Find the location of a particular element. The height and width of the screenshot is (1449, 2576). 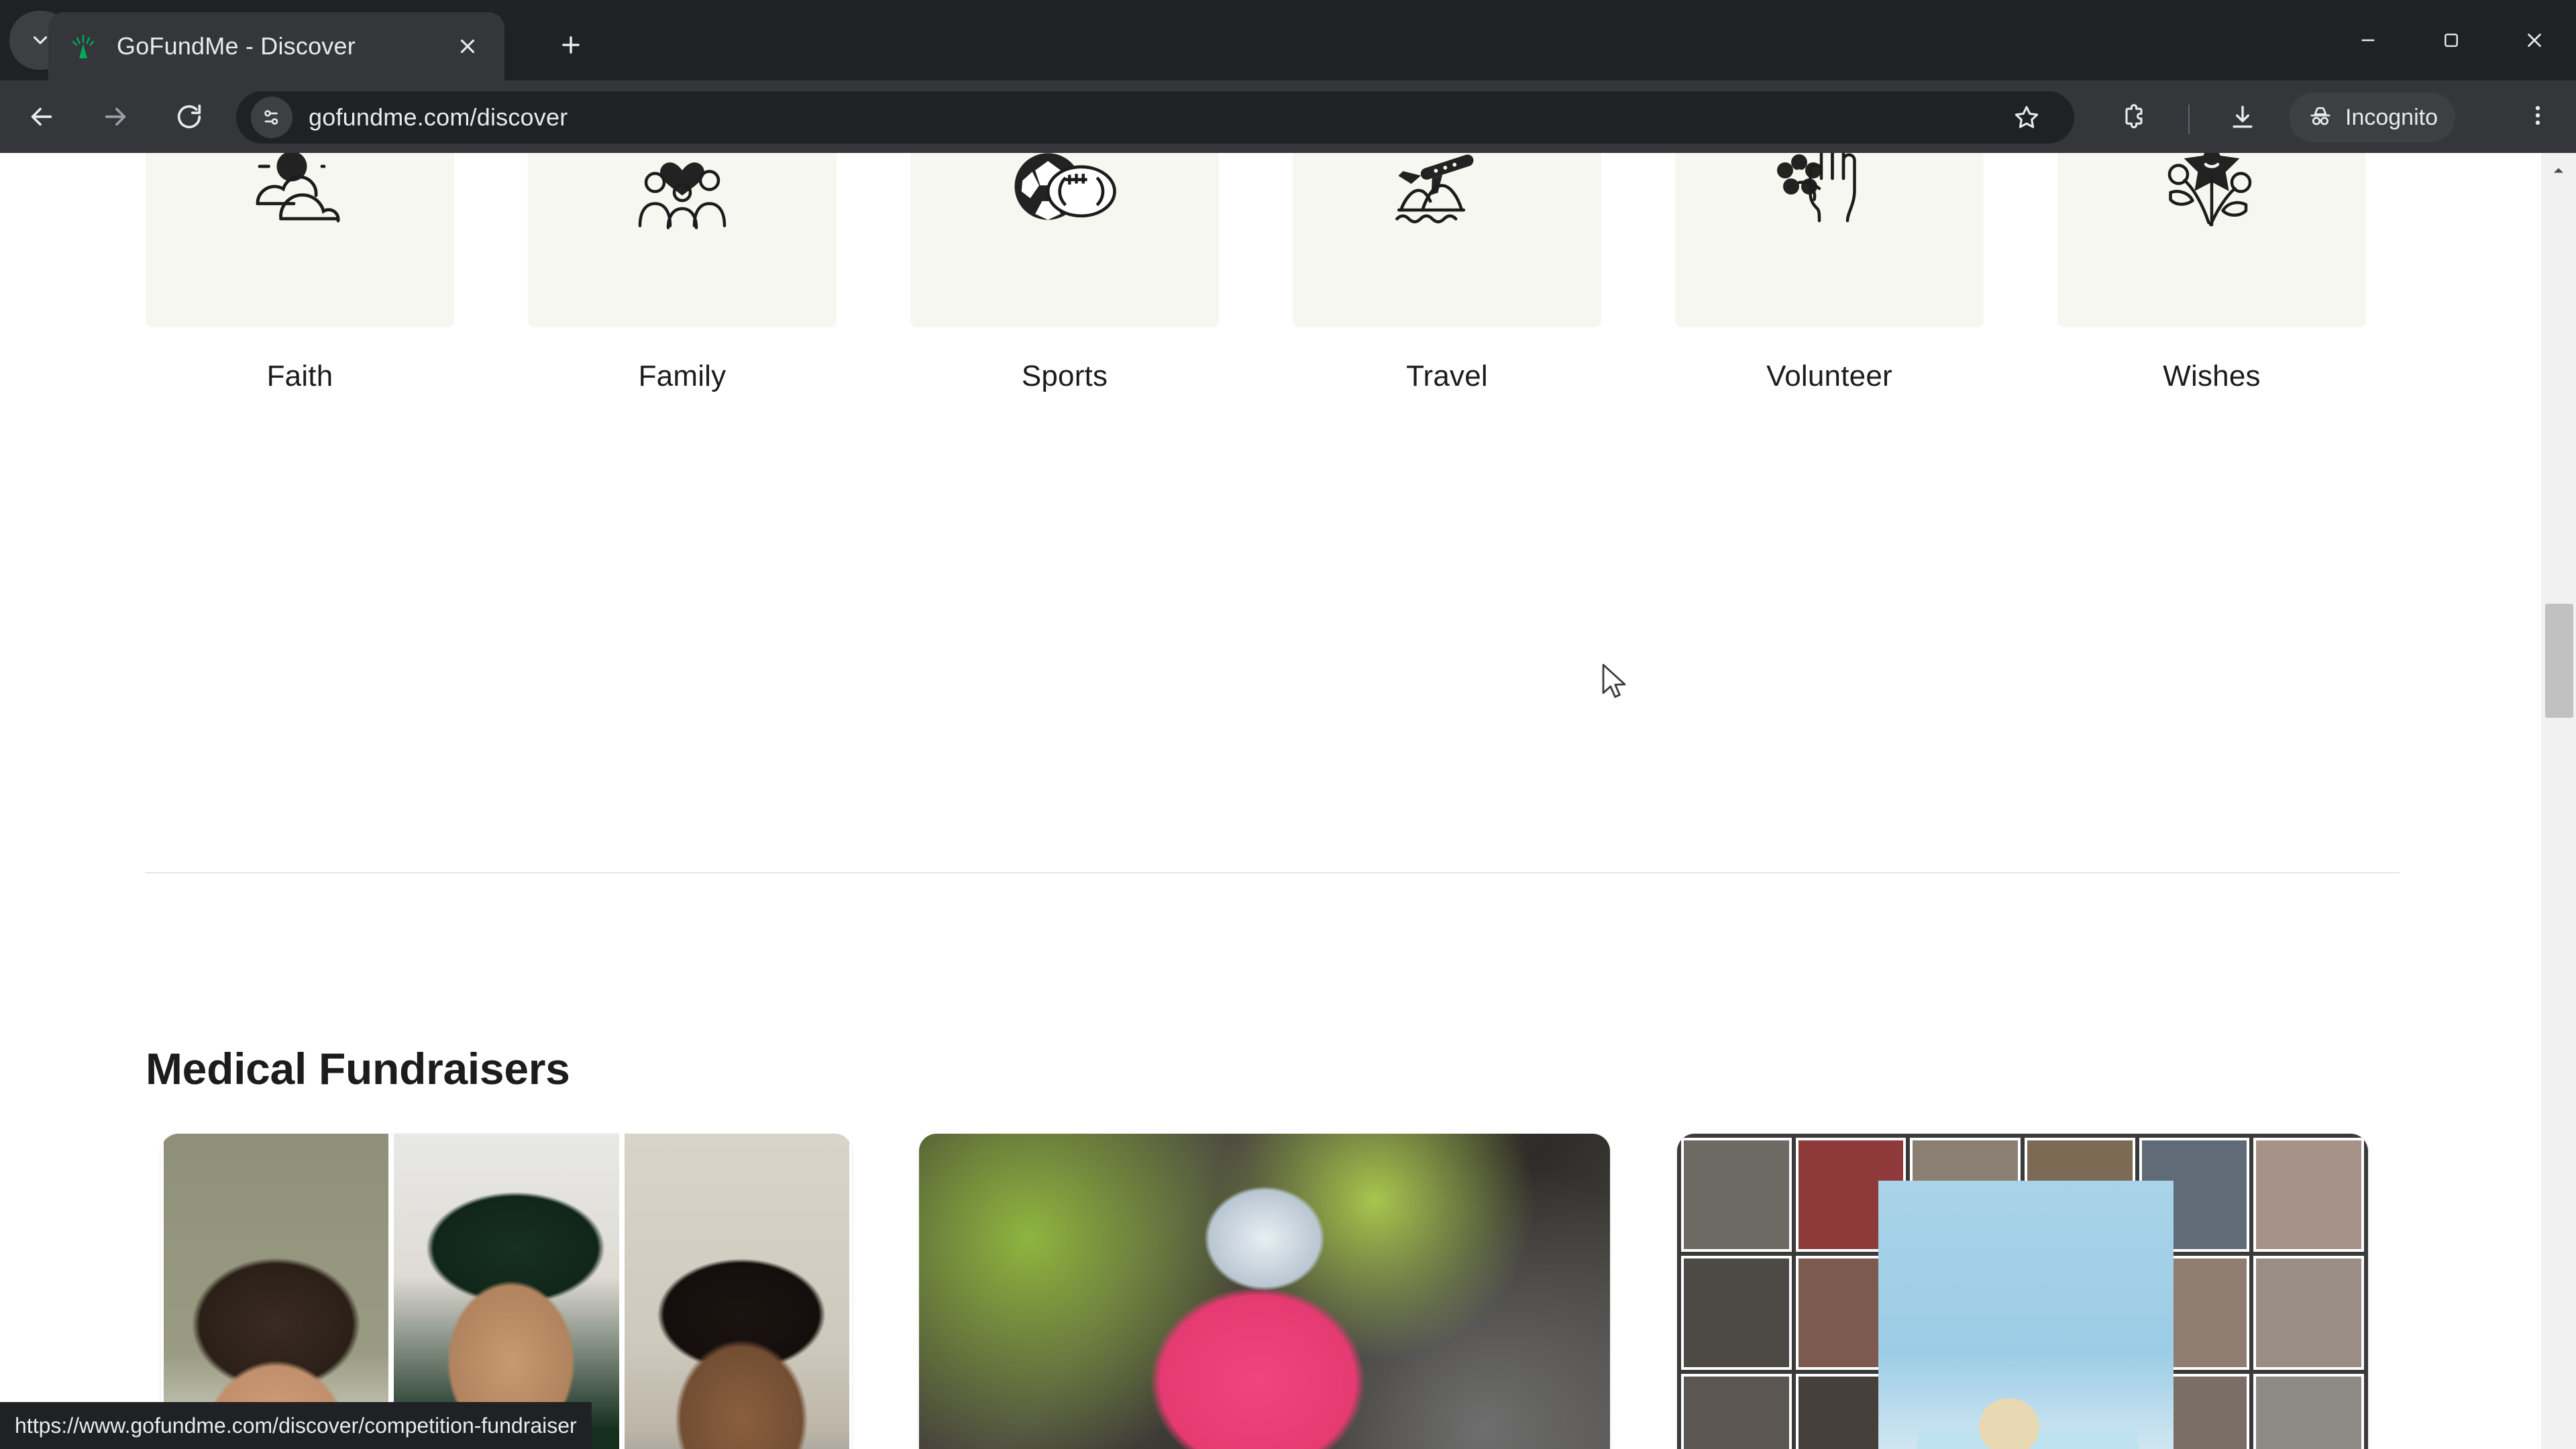

downloads-button is located at coordinates (2242, 119).